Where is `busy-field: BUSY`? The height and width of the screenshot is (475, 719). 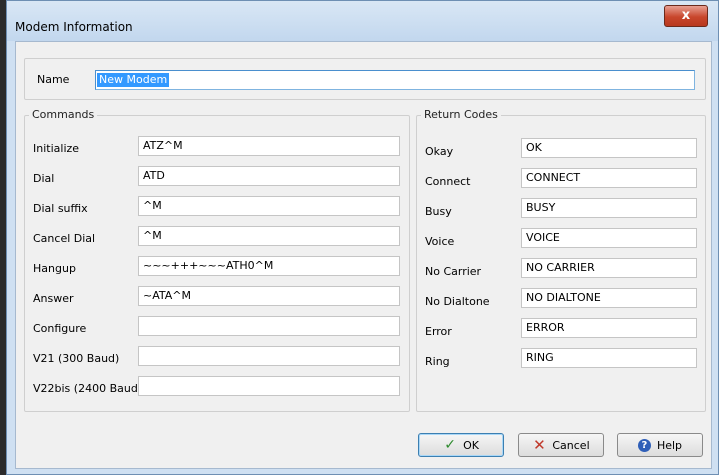 busy-field: BUSY is located at coordinates (609, 208).